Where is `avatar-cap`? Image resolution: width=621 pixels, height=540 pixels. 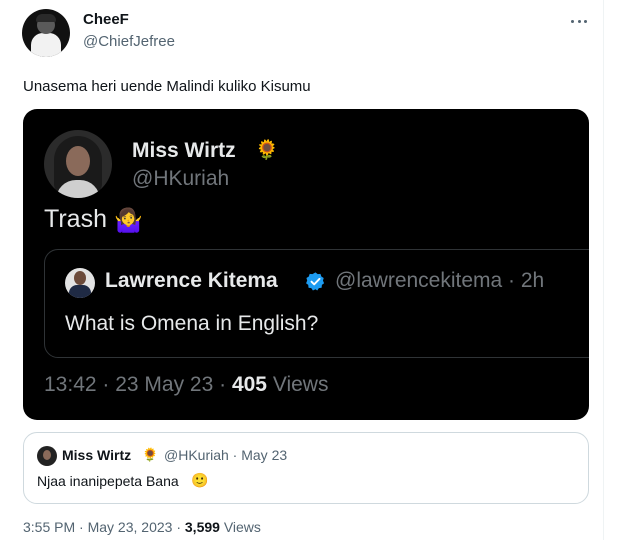 avatar-cap is located at coordinates (46, 18).